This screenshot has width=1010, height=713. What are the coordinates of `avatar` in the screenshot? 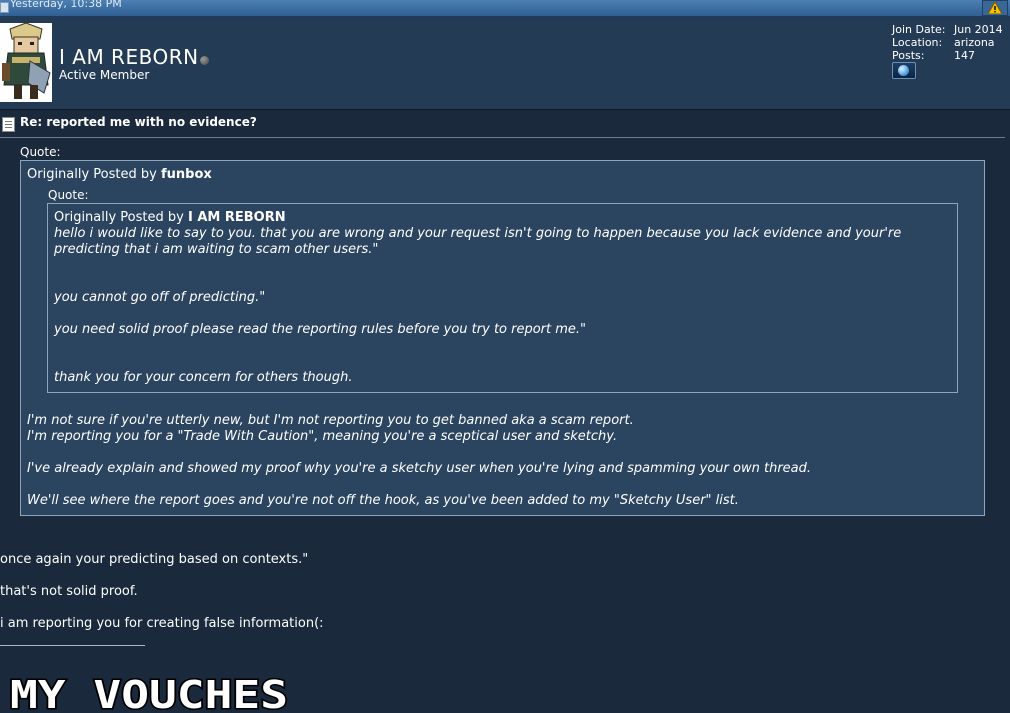 It's located at (26, 62).